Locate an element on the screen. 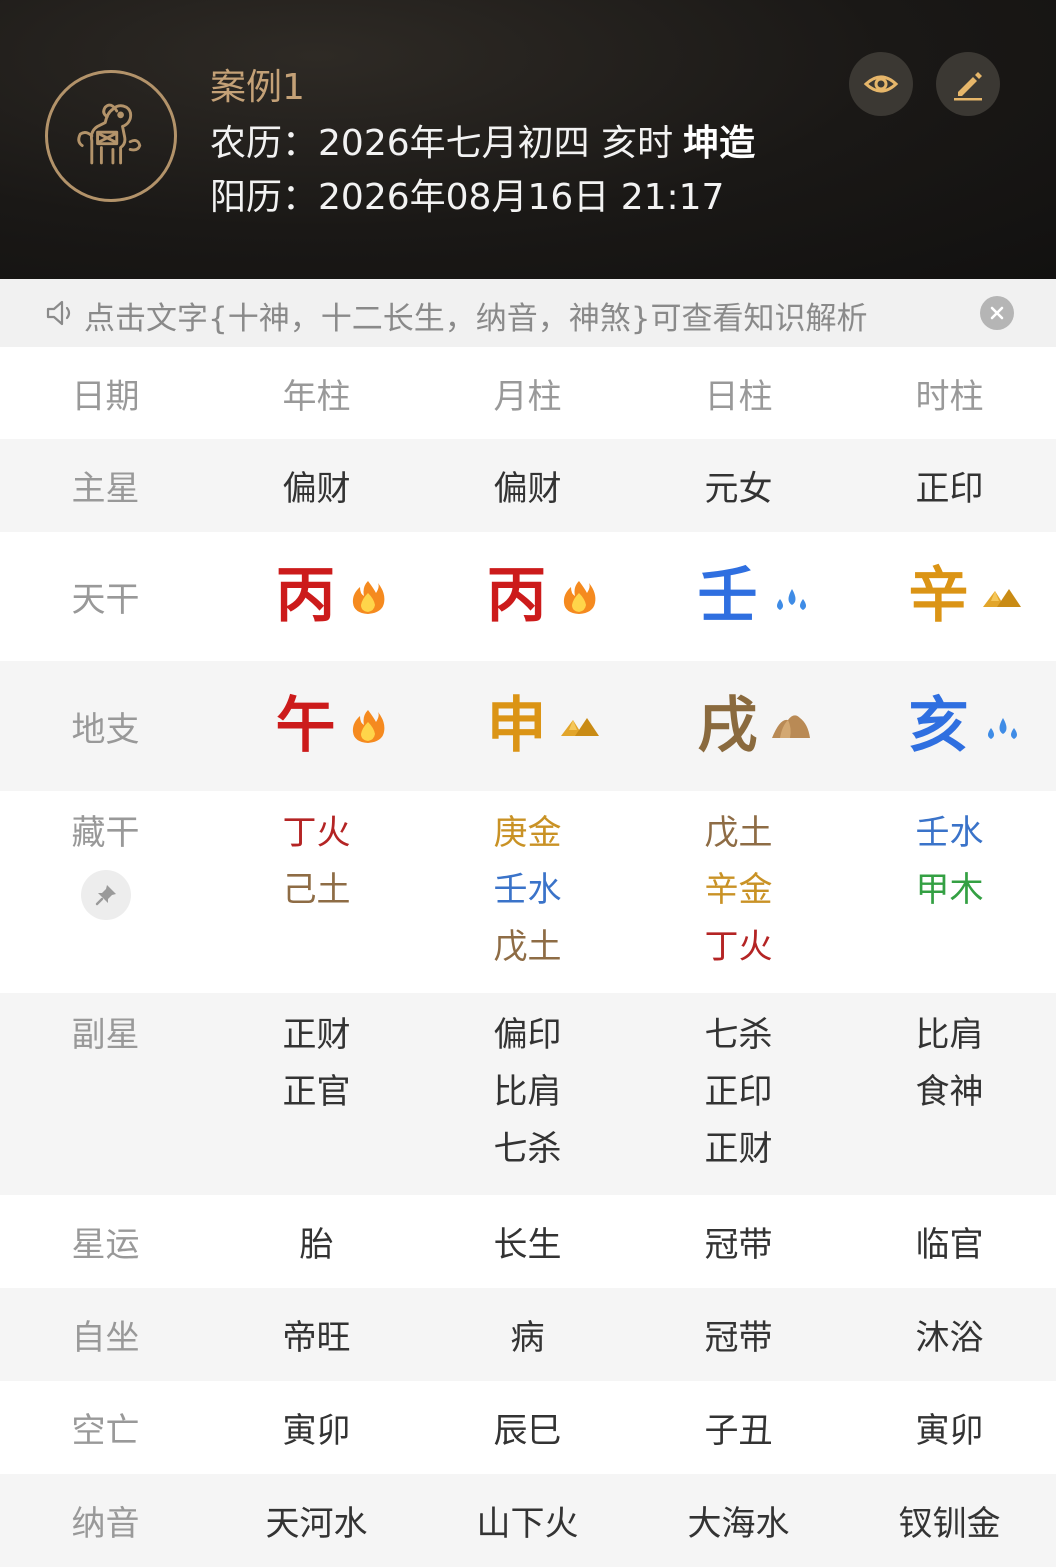 This screenshot has width=1056, height=1567. case-title: 案例1 is located at coordinates (257, 87).